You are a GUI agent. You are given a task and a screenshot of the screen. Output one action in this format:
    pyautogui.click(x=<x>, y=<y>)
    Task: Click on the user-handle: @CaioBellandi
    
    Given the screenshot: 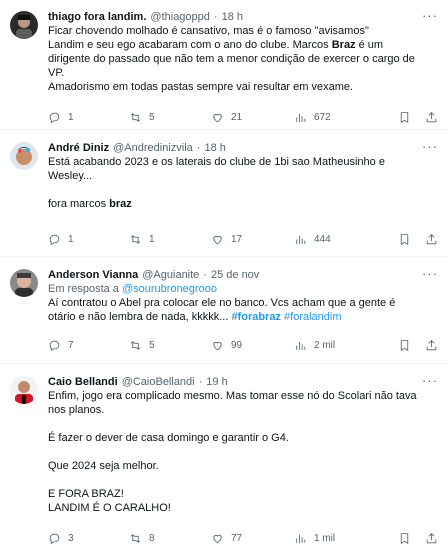 What is the action you would take?
    pyautogui.click(x=158, y=382)
    